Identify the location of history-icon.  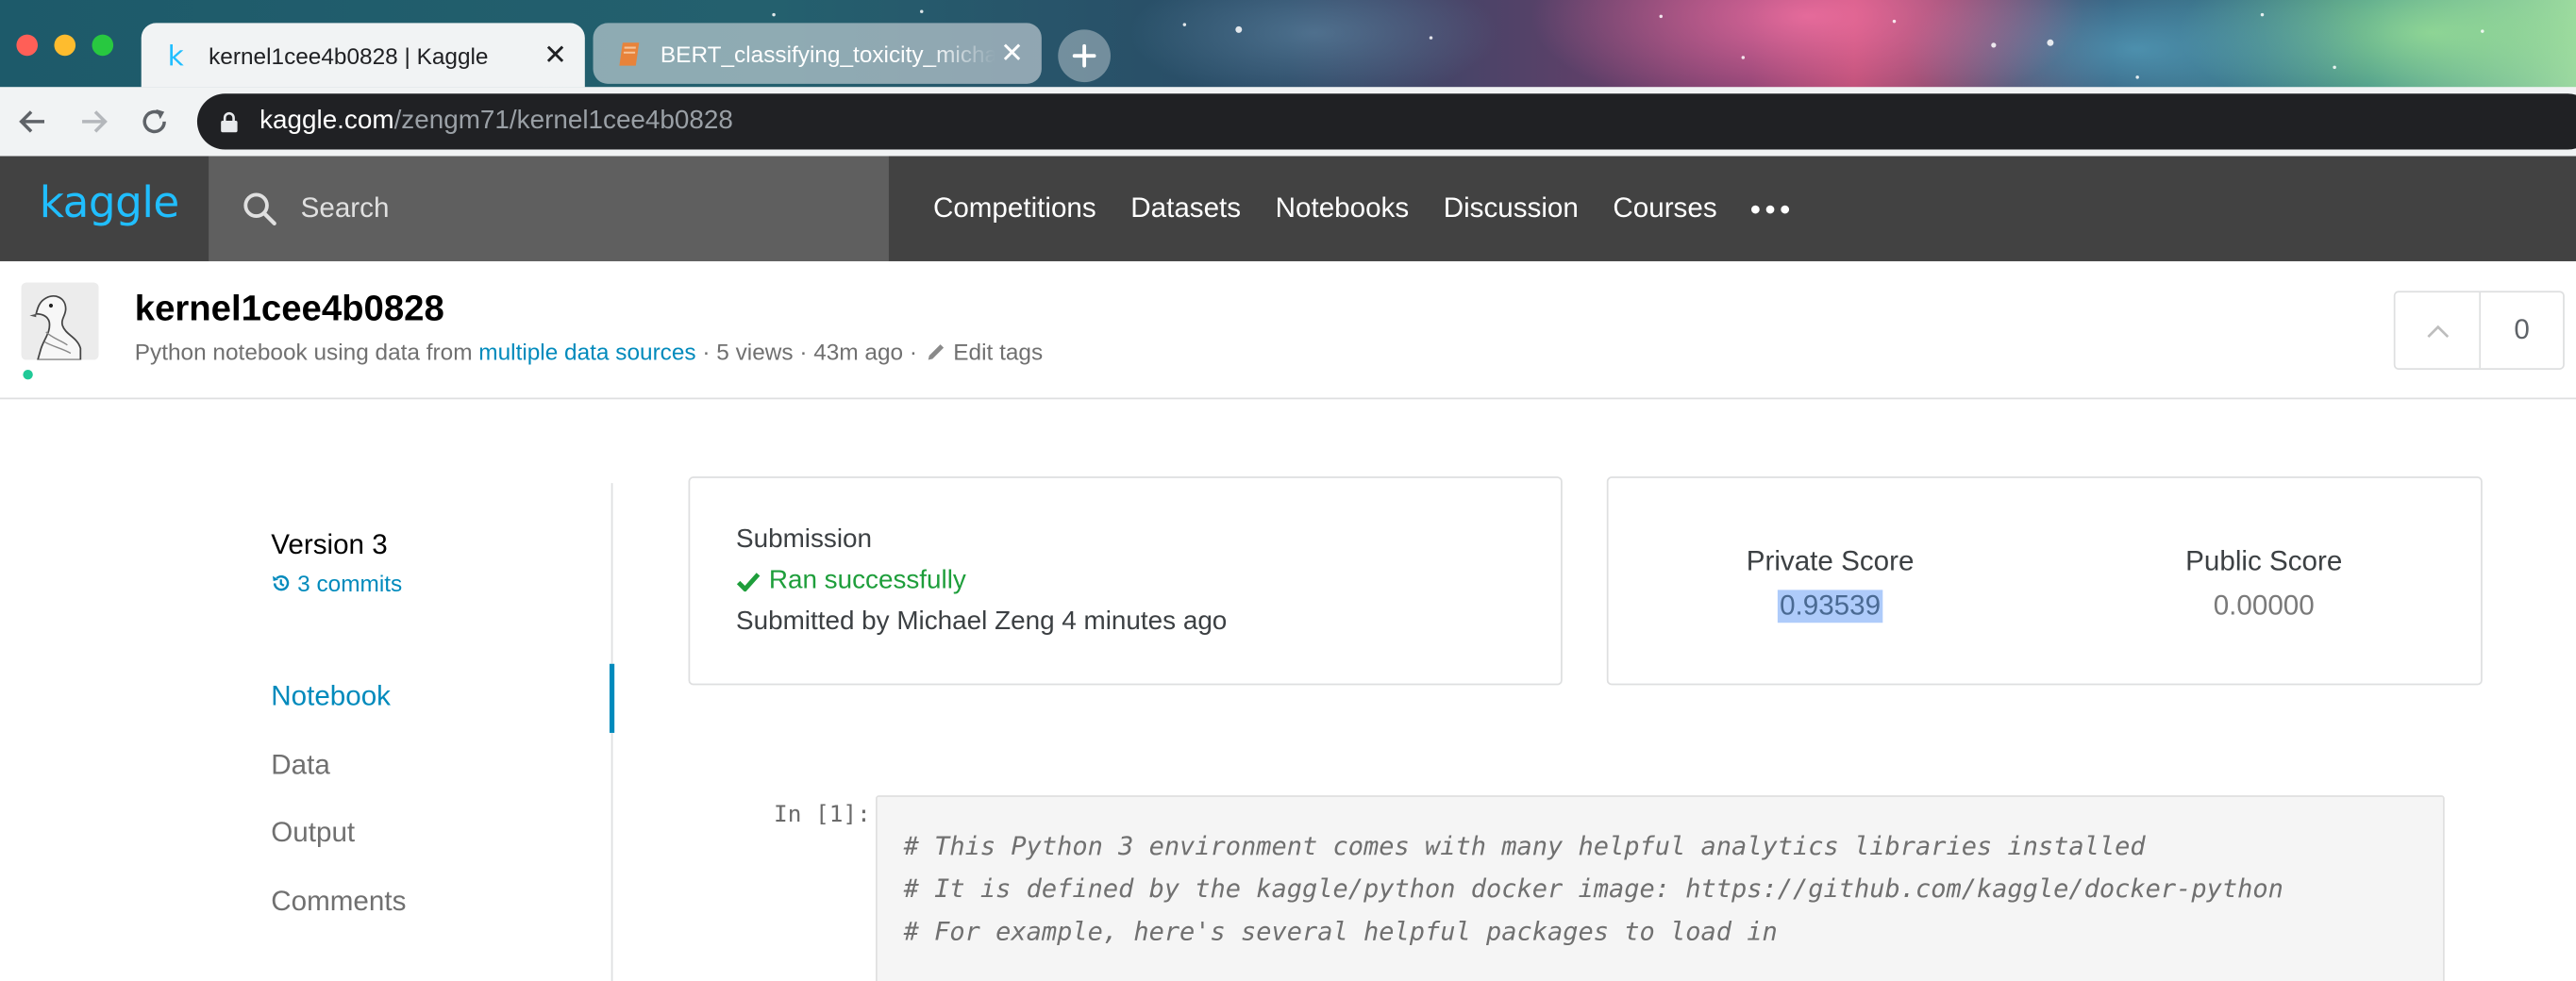
(281, 583).